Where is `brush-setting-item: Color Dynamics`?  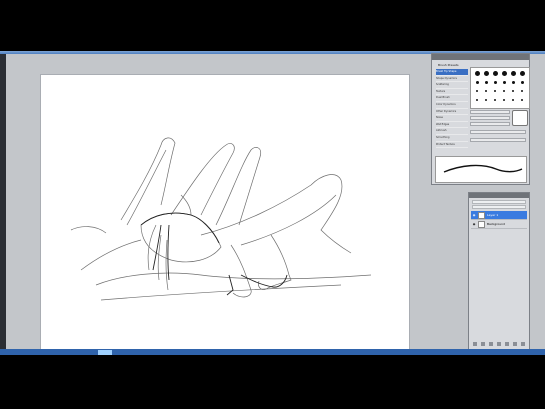
brush-setting-item: Color Dynamics is located at coordinates (452, 105).